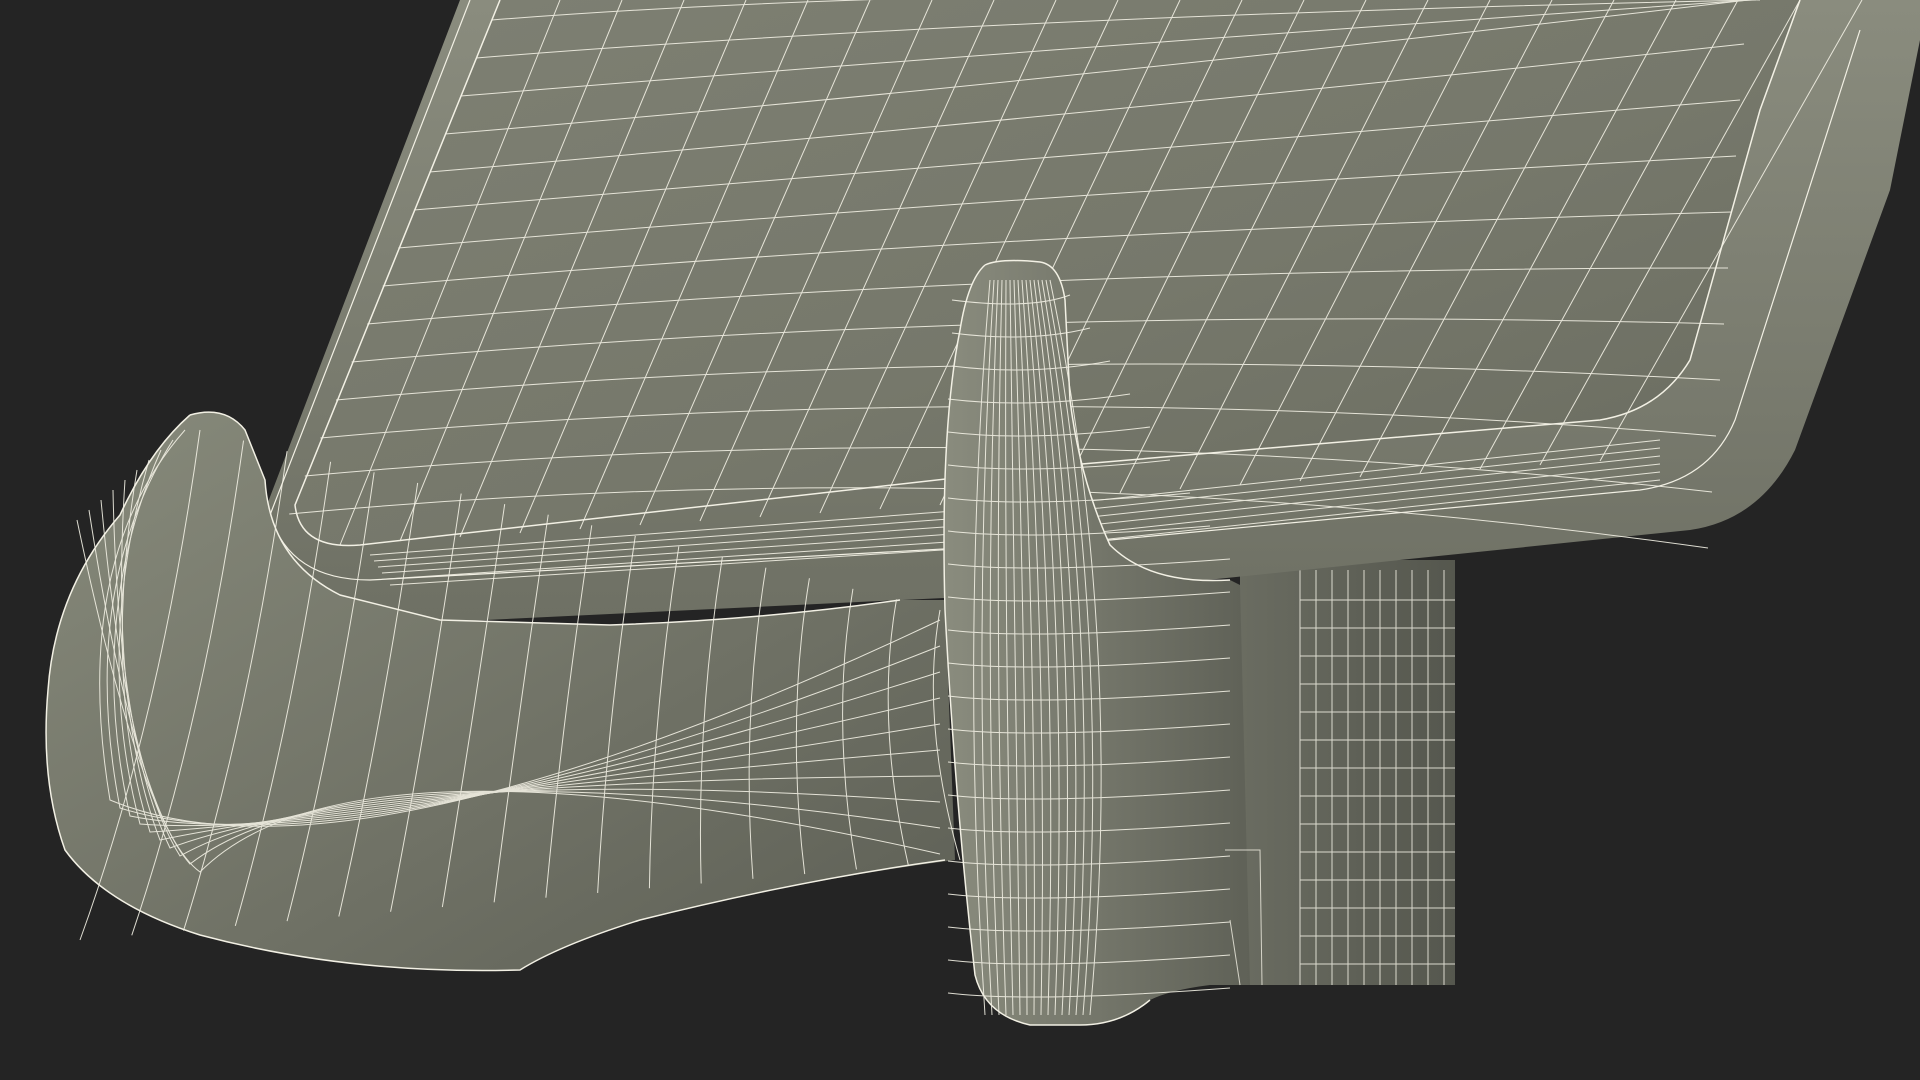  I want to click on rear-leg, so click(1347, 772).